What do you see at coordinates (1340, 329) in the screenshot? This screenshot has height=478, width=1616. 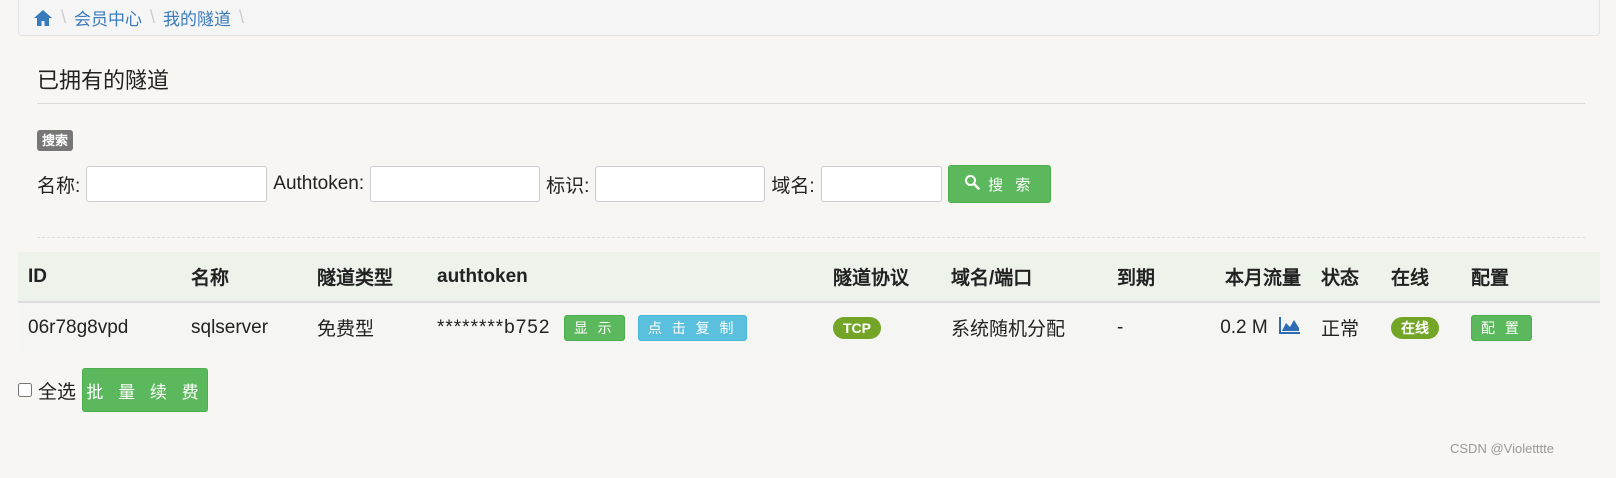 I see `tunnel-status: 正常` at bounding box center [1340, 329].